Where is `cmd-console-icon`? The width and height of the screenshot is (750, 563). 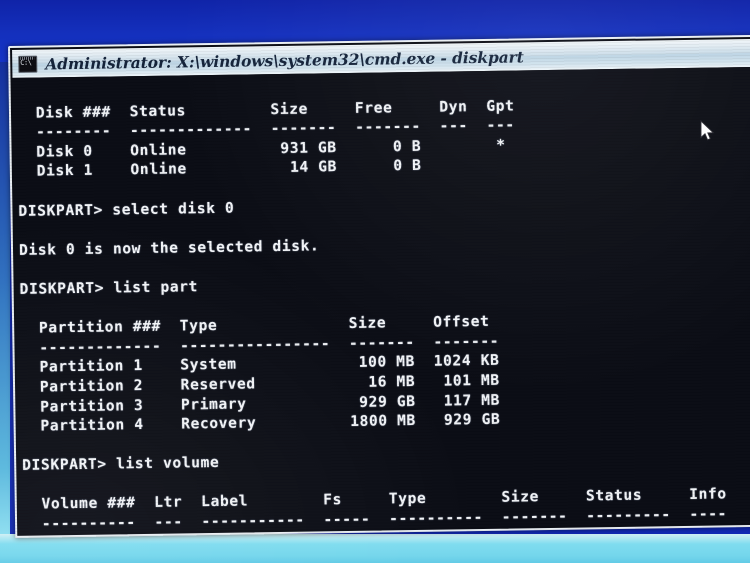
cmd-console-icon is located at coordinates (28, 64).